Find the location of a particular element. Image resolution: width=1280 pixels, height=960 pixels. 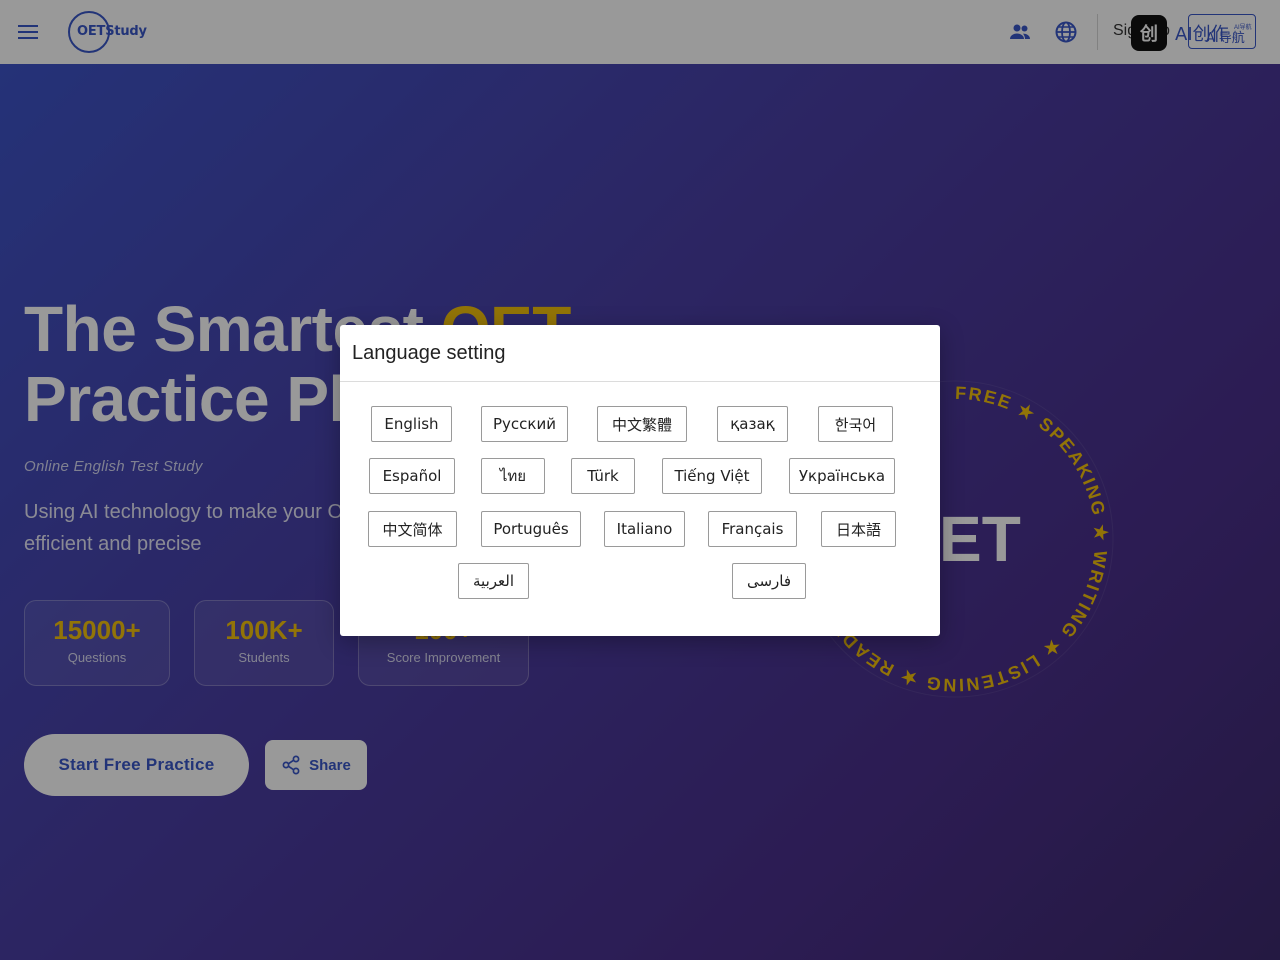

language-option-persian: فارسی is located at coordinates (769, 581).